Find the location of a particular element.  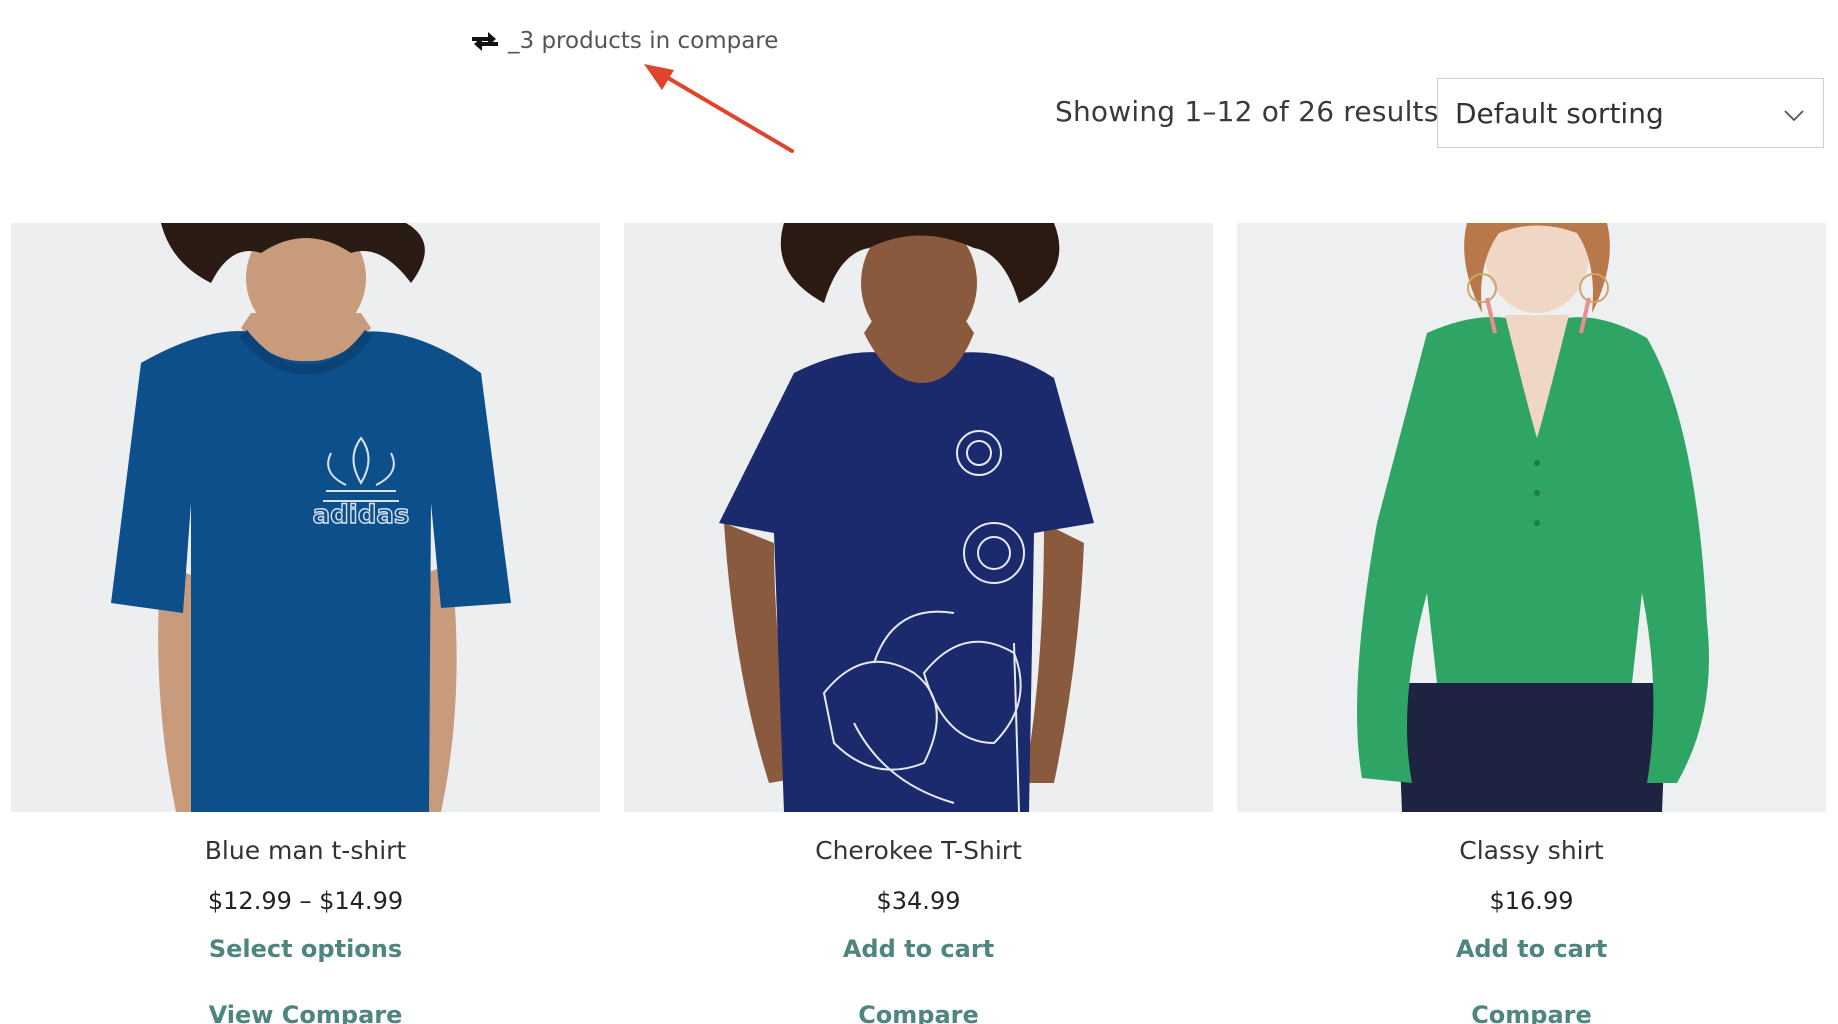

select-options-button: Select options is located at coordinates (305, 949).